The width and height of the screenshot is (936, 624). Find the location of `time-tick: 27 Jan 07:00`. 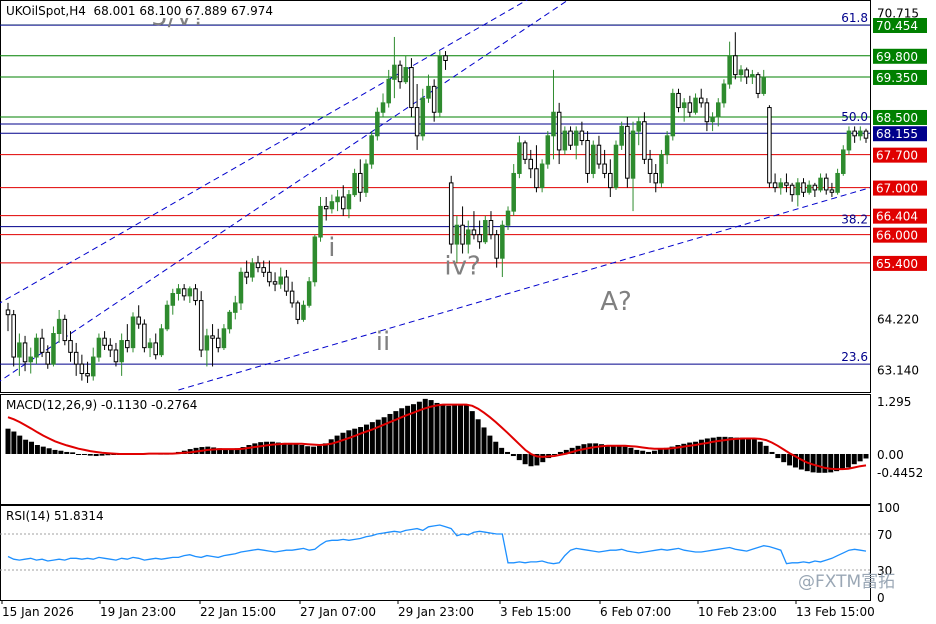

time-tick: 27 Jan 07:00 is located at coordinates (338, 612).